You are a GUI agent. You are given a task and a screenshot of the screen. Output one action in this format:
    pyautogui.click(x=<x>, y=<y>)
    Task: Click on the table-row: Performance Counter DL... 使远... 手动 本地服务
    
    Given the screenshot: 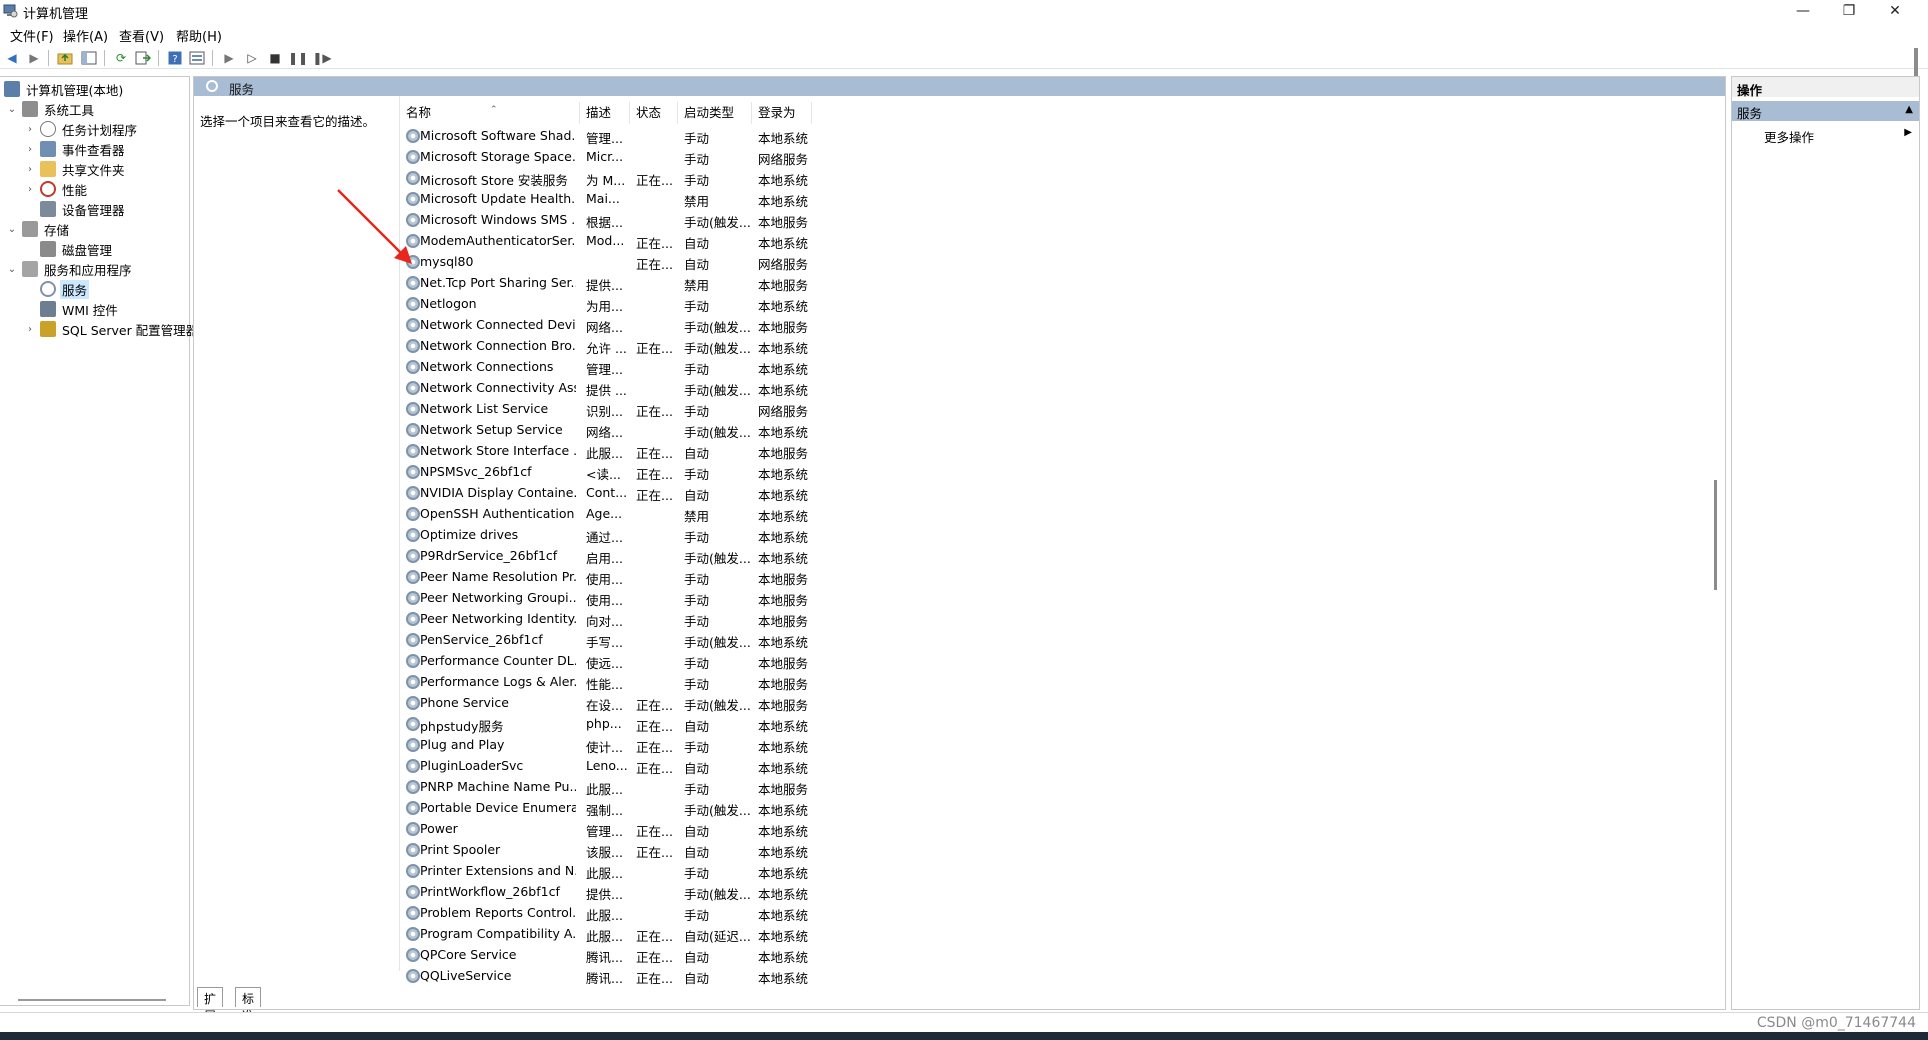 What is the action you would take?
    pyautogui.click(x=750, y=661)
    